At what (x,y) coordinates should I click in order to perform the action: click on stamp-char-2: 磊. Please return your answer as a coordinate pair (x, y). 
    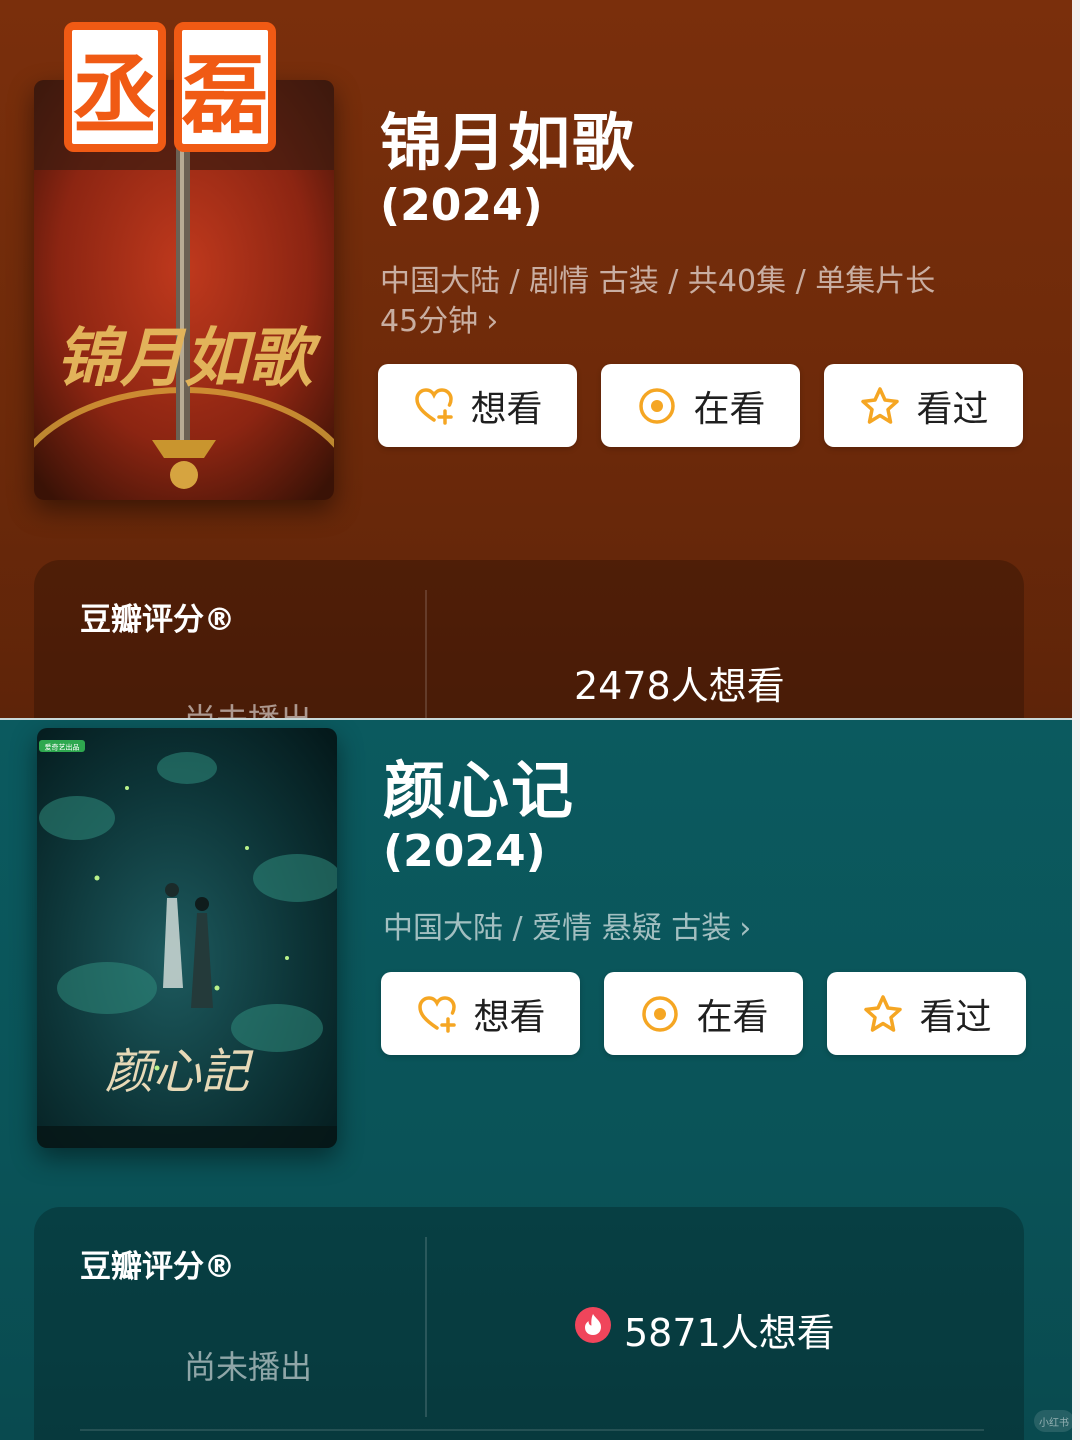
    Looking at the image, I should click on (225, 87).